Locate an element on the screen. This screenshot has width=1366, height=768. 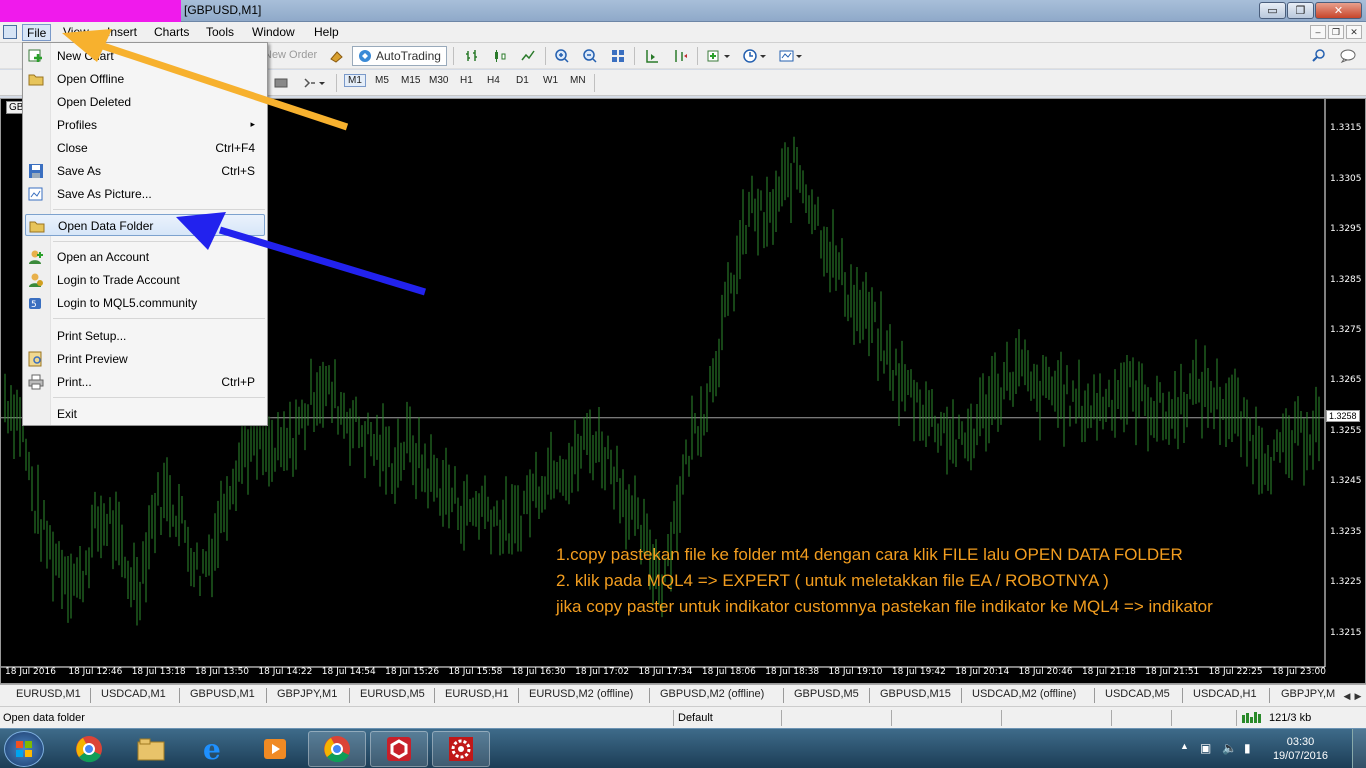
network-icon: ▣ is located at coordinates (1205, 748).